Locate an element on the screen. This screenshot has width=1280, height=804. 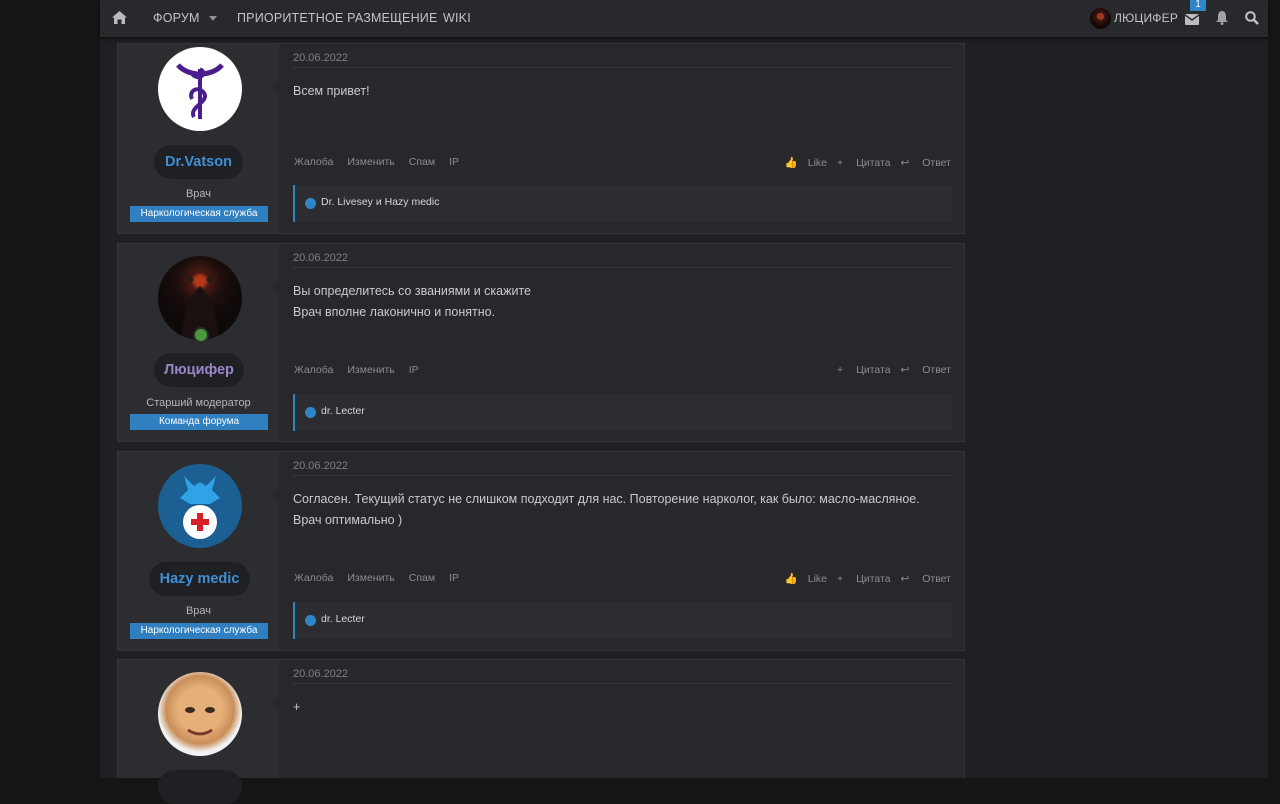
post-item: 20.06.2022 + is located at coordinates (541, 731).